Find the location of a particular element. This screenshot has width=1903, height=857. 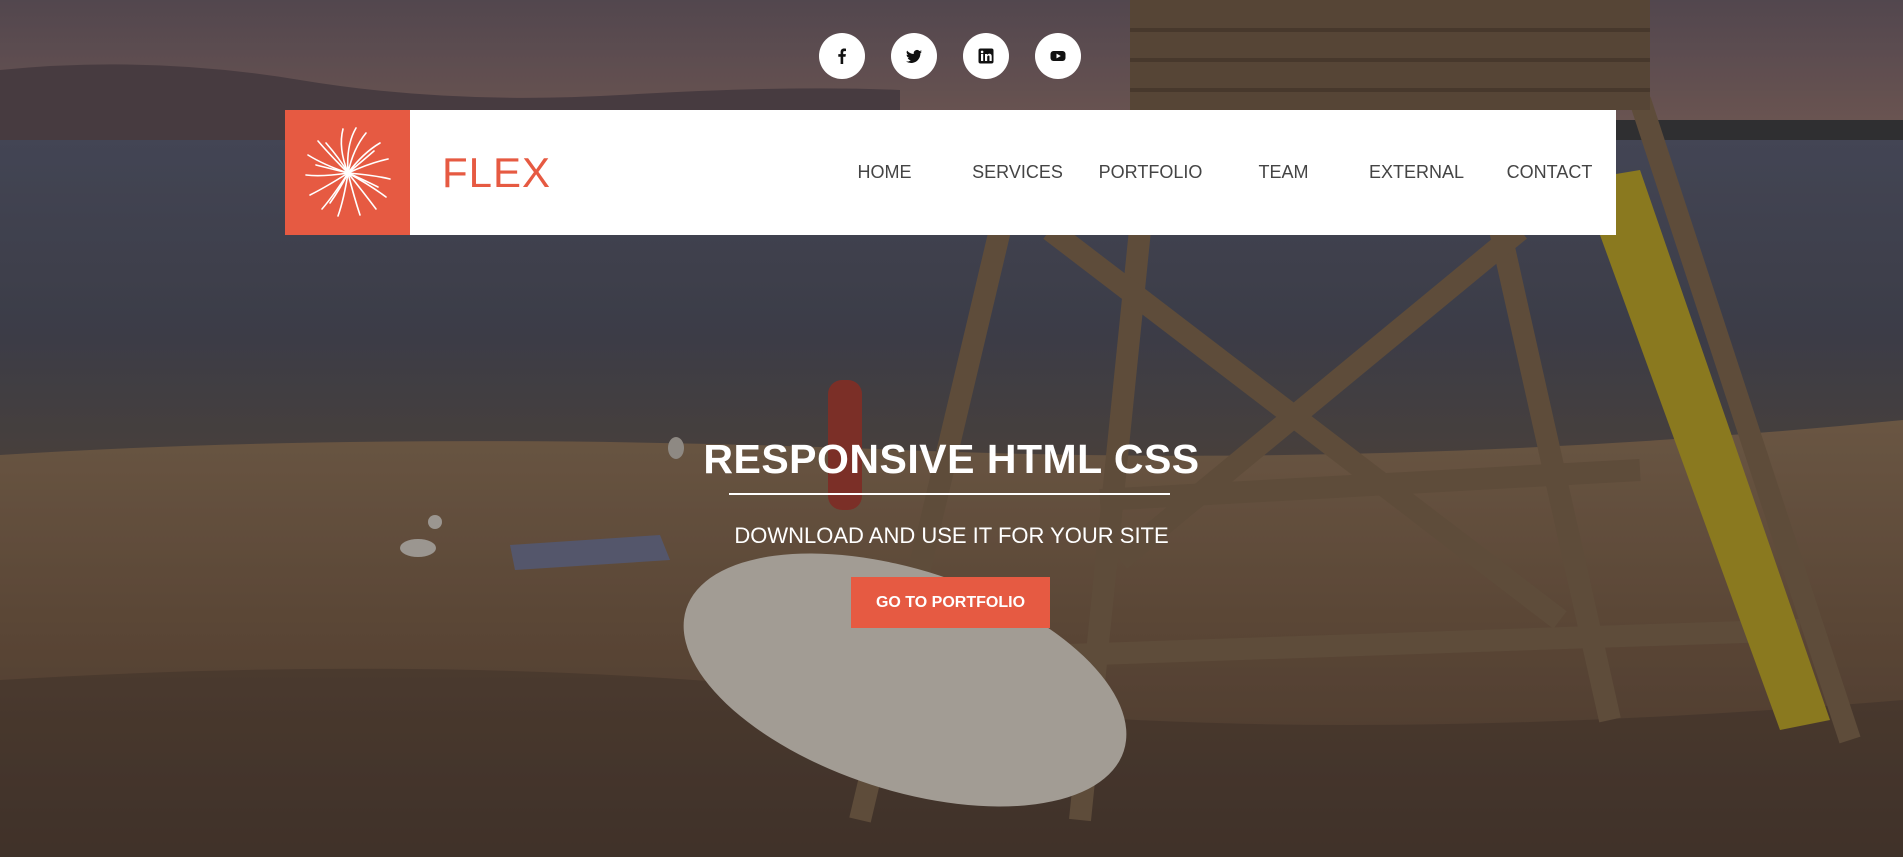

linkedin-button is located at coordinates (985, 56).